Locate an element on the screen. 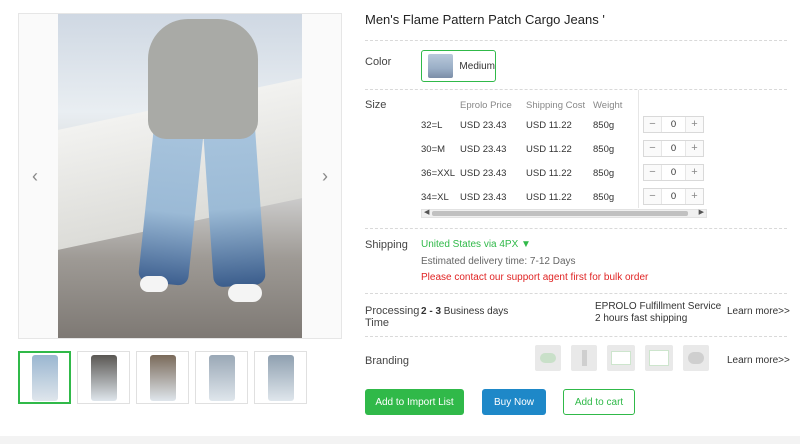 The height and width of the screenshot is (444, 800). size-value: 36=XXL is located at coordinates (438, 173).